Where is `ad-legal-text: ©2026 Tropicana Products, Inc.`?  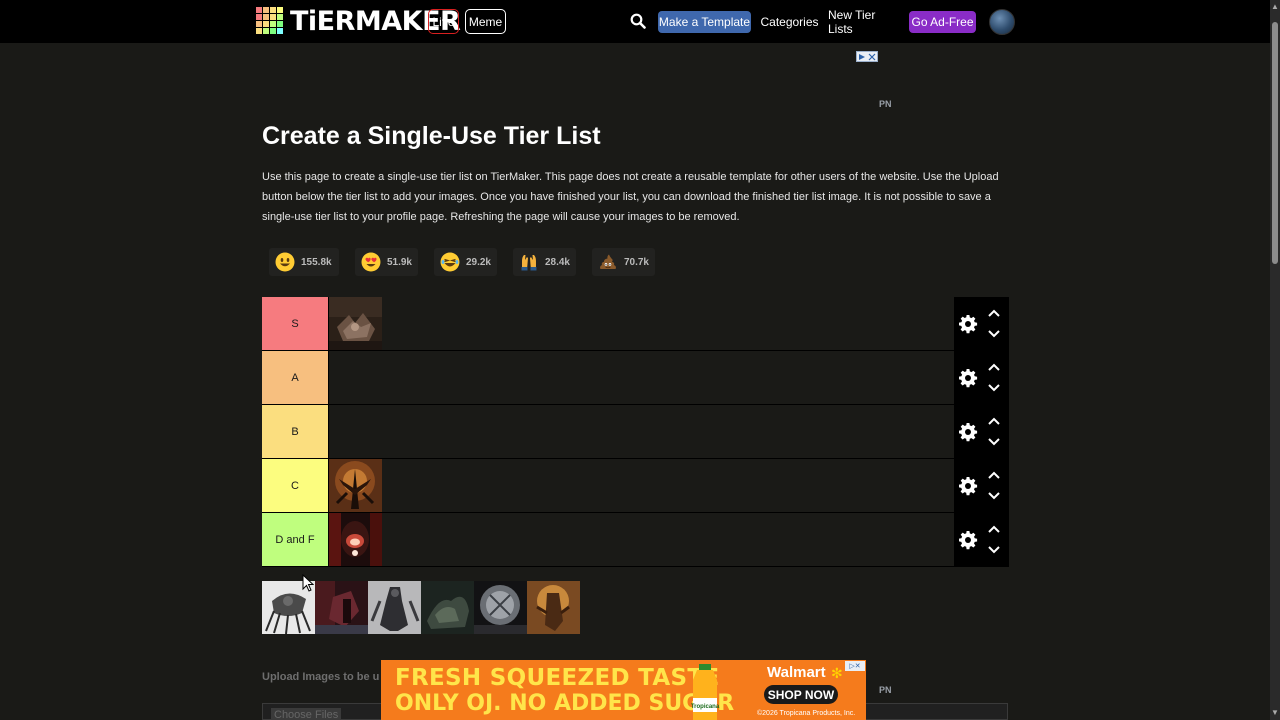
ad-legal-text: ©2026 Tropicana Products, Inc. is located at coordinates (806, 713).